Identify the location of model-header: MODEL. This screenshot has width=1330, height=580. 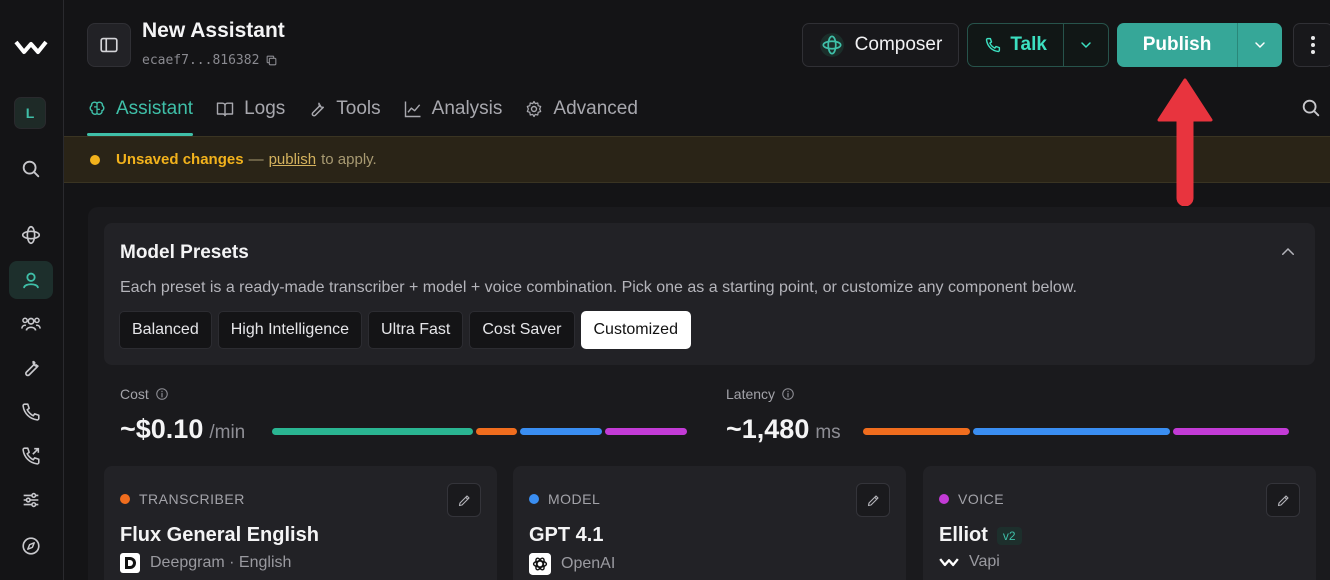
(564, 499).